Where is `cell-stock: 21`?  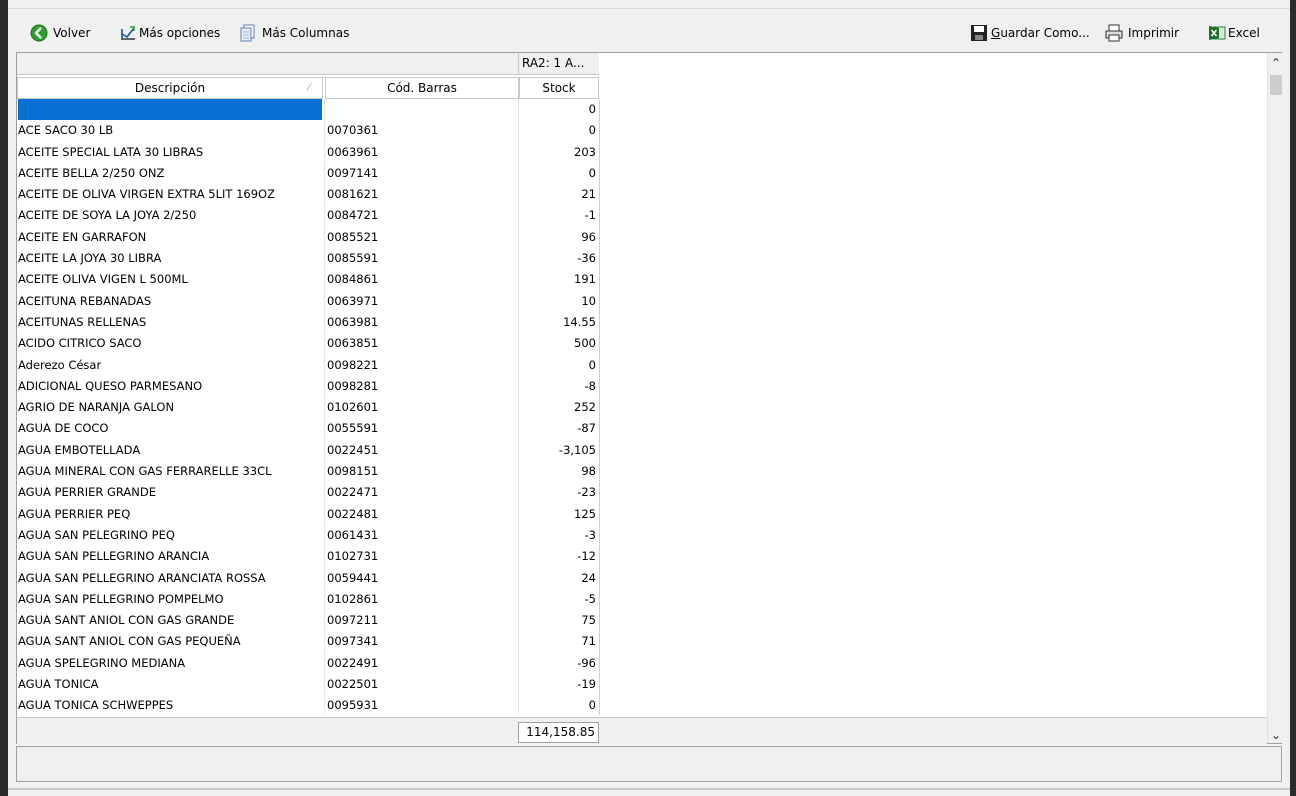
cell-stock: 21 is located at coordinates (560, 194).